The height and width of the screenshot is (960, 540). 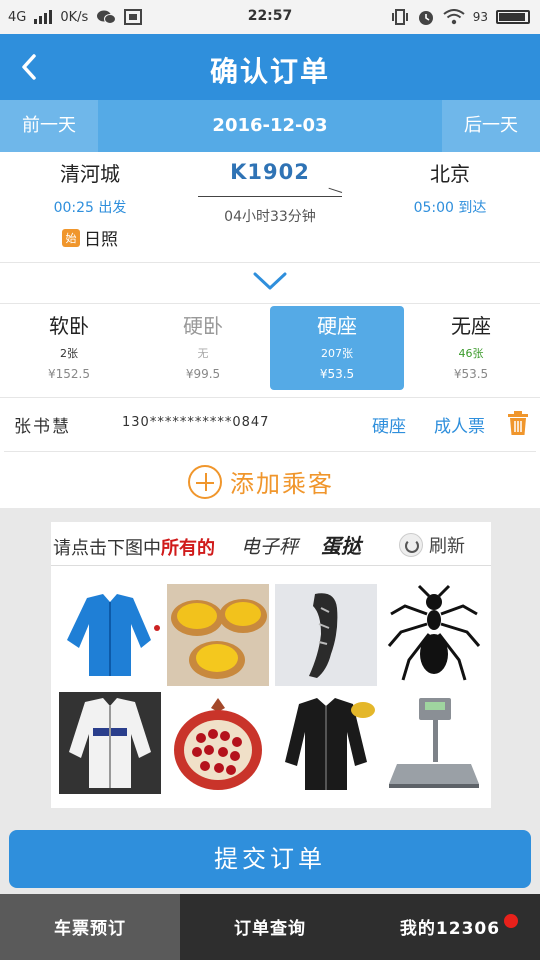 I want to click on captcha-image-scale, so click(x=434, y=743).